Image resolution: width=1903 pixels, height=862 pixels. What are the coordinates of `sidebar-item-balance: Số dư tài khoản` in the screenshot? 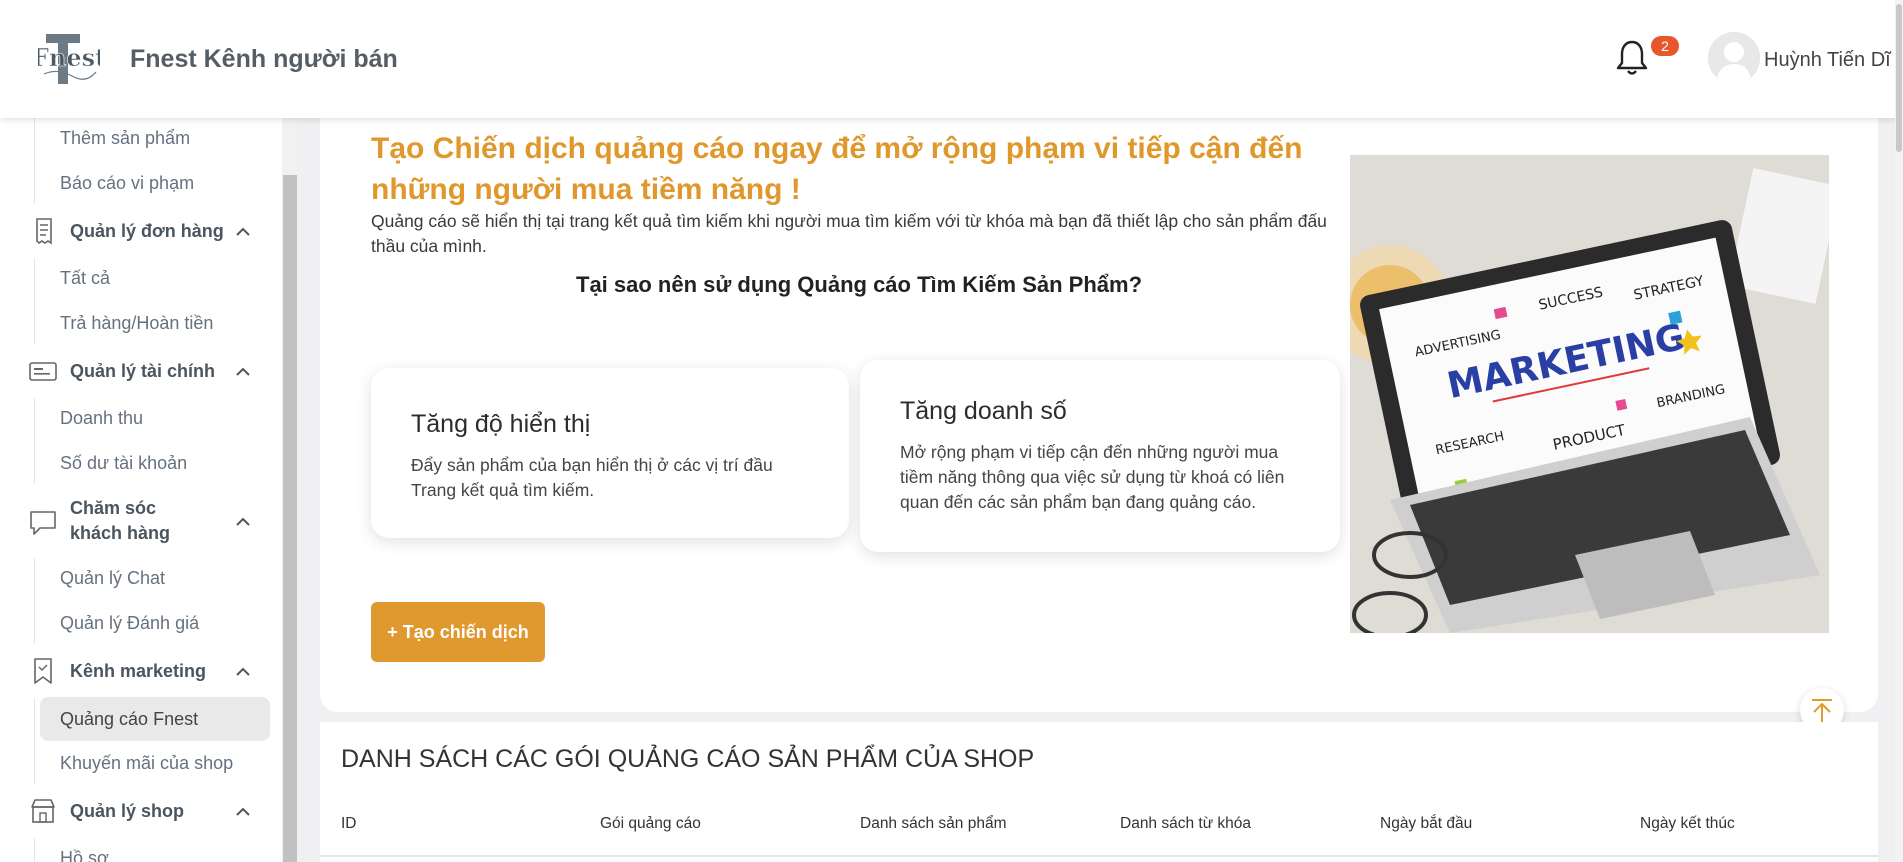 It's located at (123, 463).